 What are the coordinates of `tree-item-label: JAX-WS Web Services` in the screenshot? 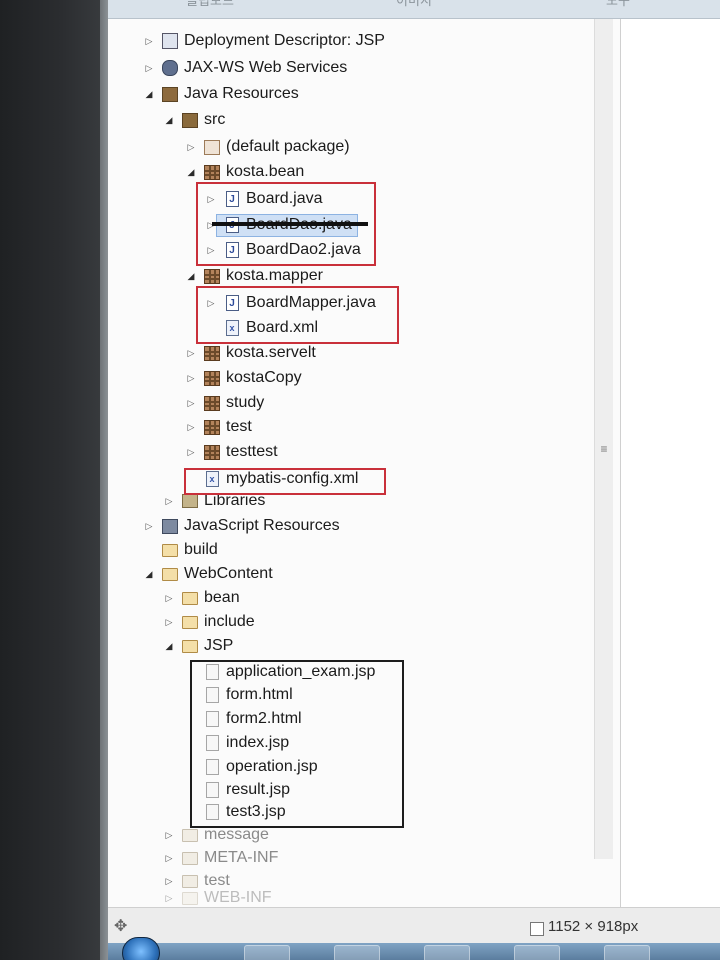 It's located at (266, 67).